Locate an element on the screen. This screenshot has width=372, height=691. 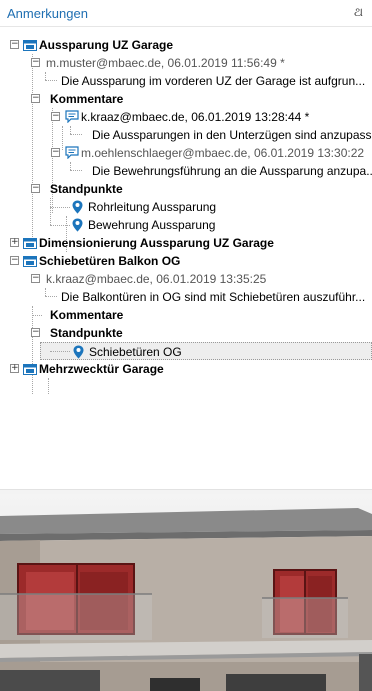
topic-row: + Dimensionierung Aussparung UZ Garage is located at coordinates (186, 243).